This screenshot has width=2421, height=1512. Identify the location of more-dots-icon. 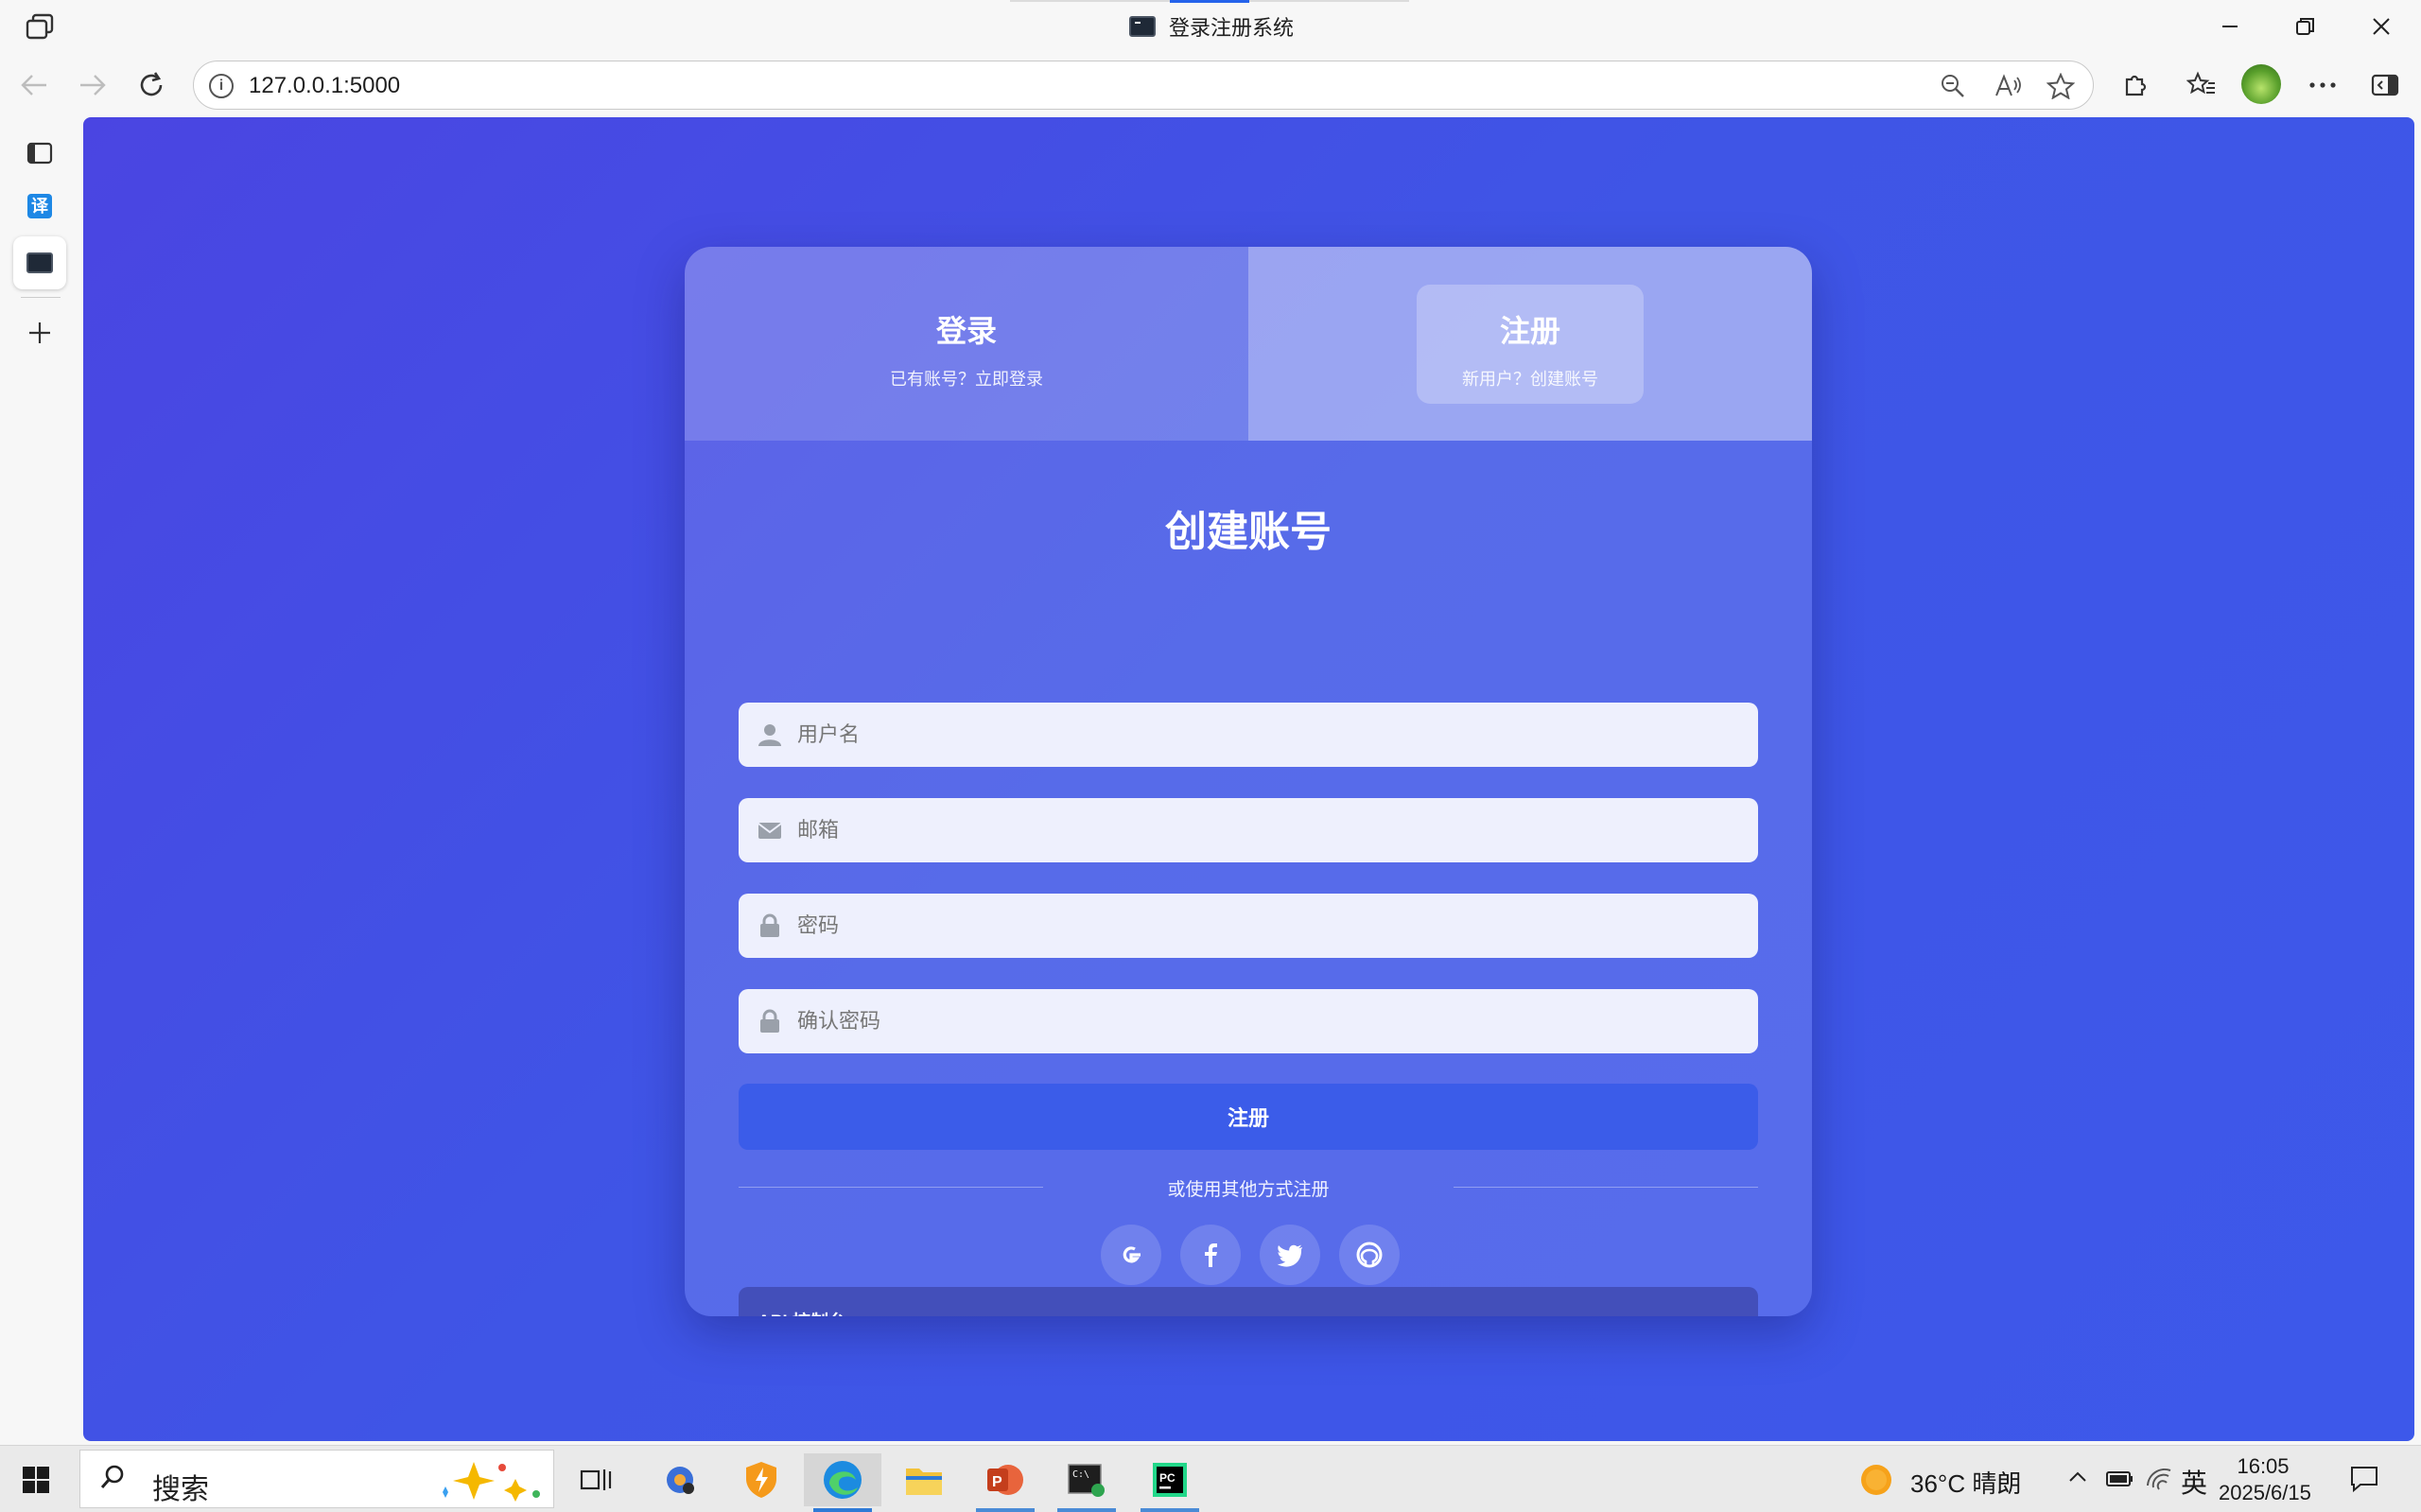
(2322, 85).